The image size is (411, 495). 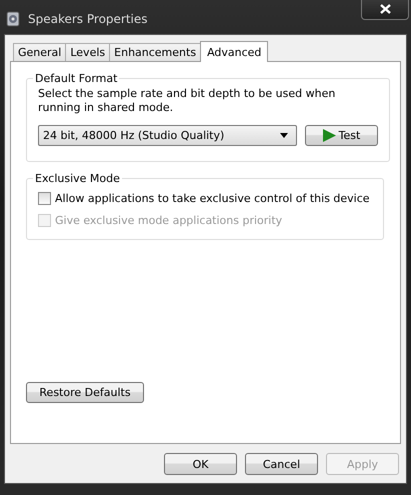 What do you see at coordinates (234, 51) in the screenshot?
I see `tab: Advanced` at bounding box center [234, 51].